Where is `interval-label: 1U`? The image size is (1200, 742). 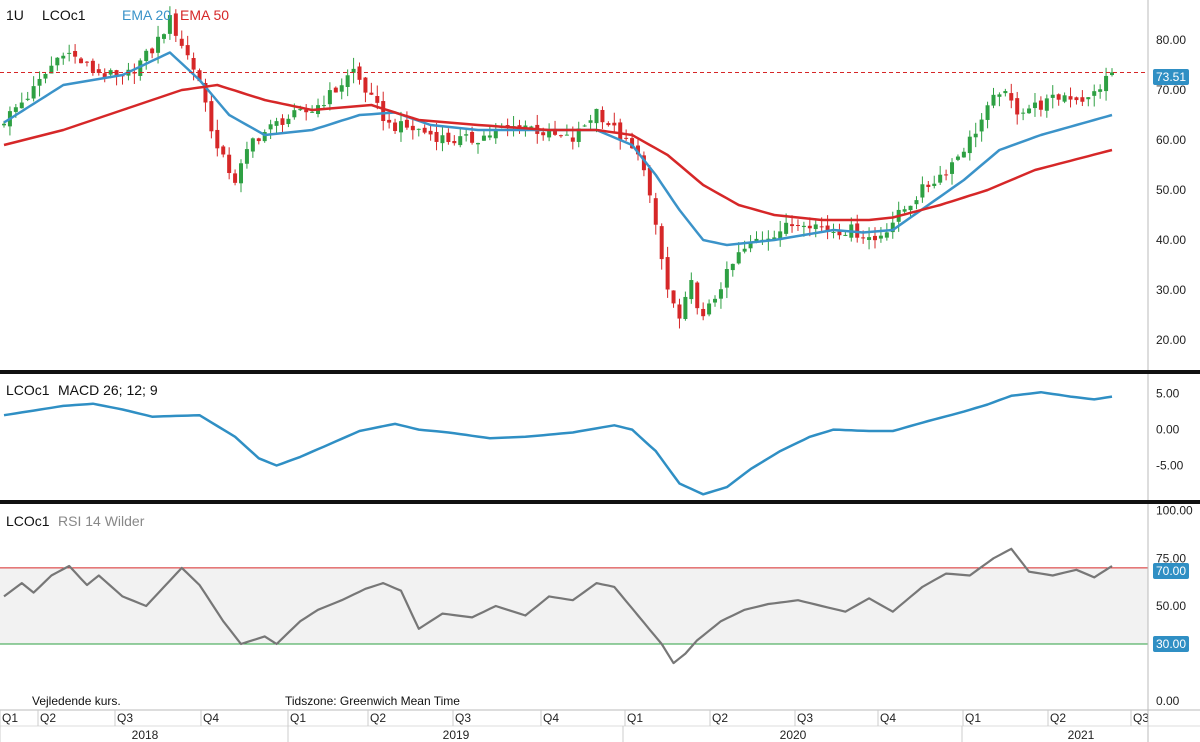 interval-label: 1U is located at coordinates (15, 15).